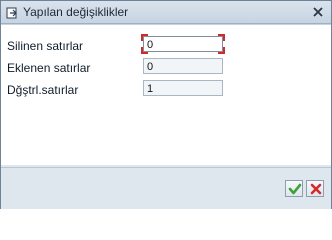 This screenshot has width=332, height=240. Describe the element at coordinates (183, 88) in the screenshot. I see `changed-rows-field: 1` at that location.